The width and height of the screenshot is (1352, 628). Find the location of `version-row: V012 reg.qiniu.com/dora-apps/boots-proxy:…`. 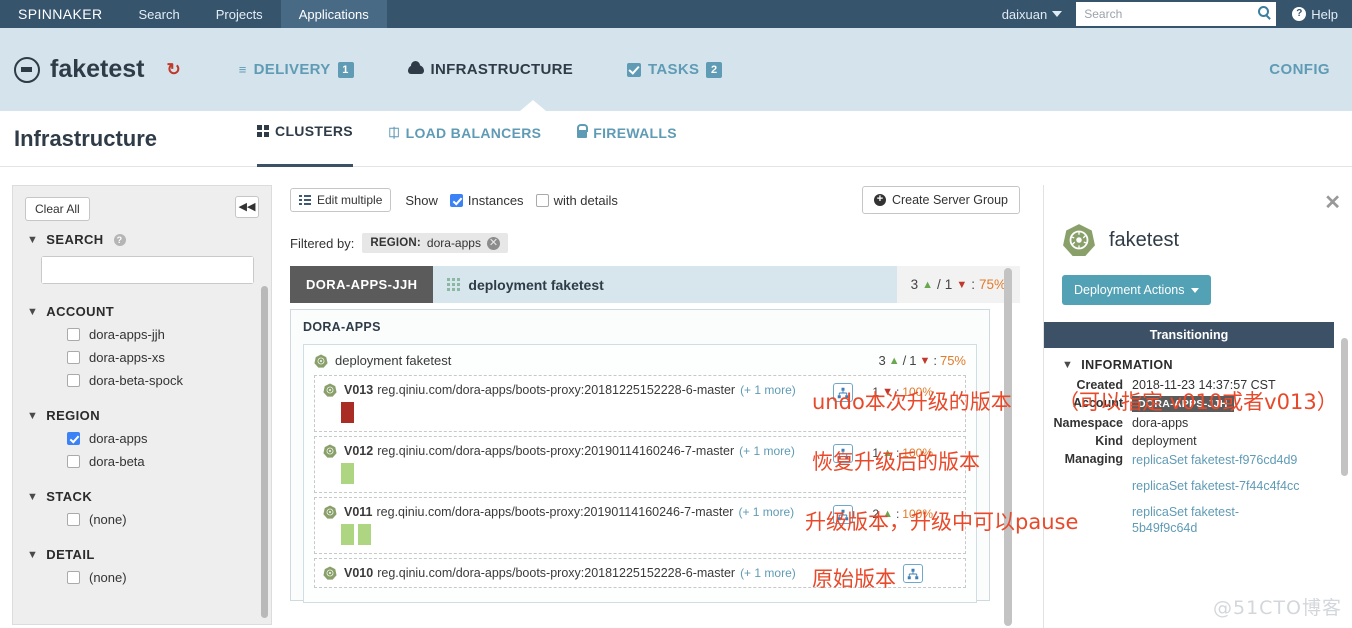

version-row: V012 reg.qiniu.com/dora-apps/boots-proxy:… is located at coordinates (640, 464).